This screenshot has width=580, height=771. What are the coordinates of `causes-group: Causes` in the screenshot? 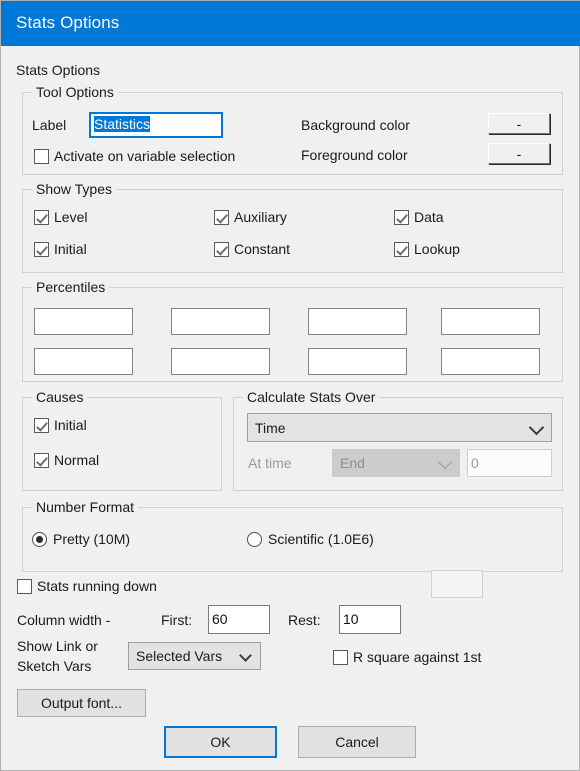 It's located at (122, 440).